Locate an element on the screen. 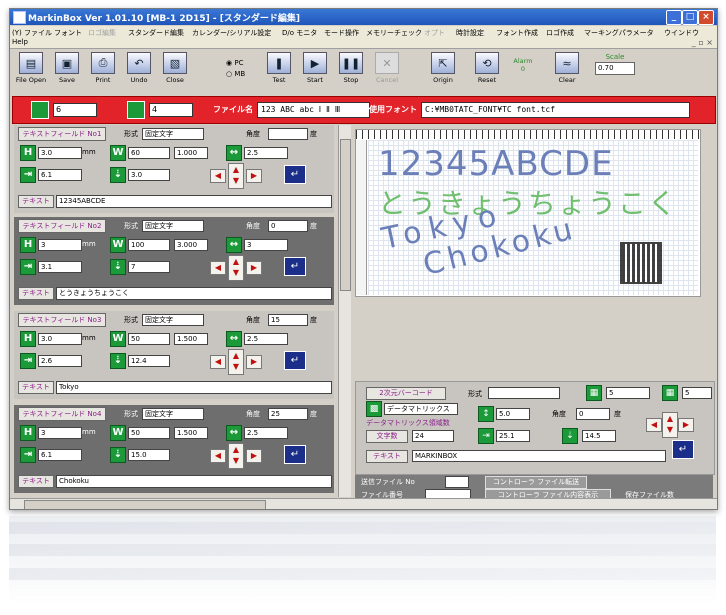  start-button: ▶ Start is located at coordinates (315, 68).